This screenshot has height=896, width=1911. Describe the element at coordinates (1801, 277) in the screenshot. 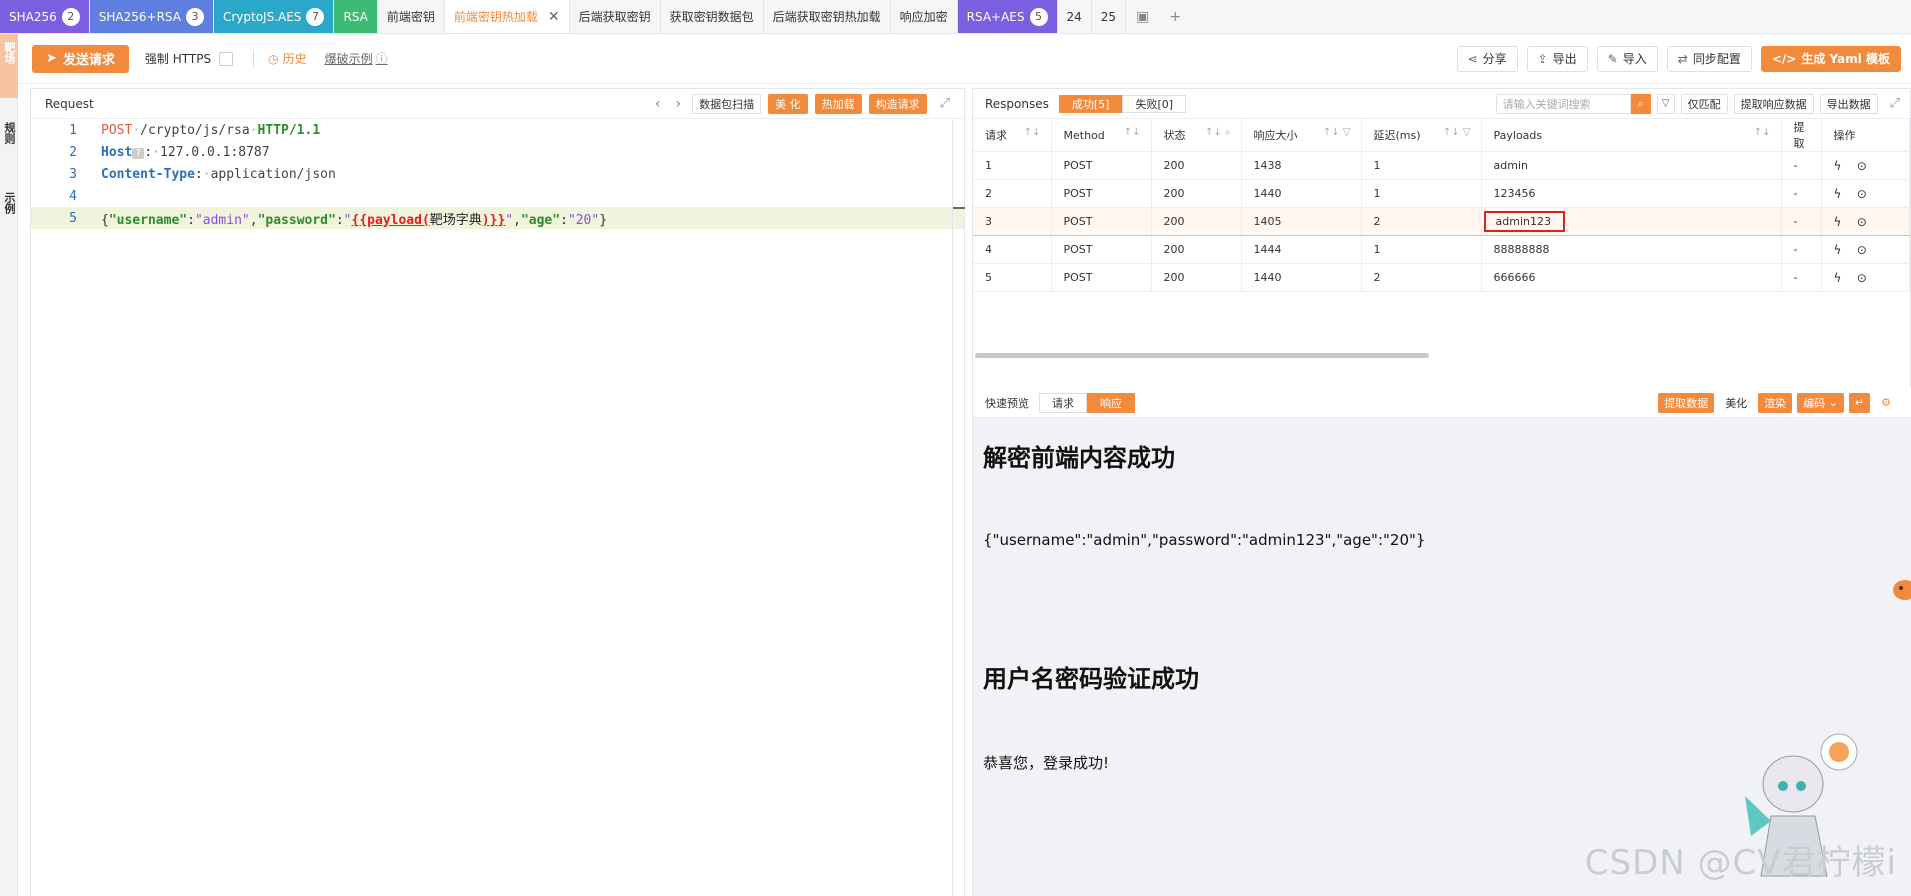

I see `cell-extract: -` at that location.